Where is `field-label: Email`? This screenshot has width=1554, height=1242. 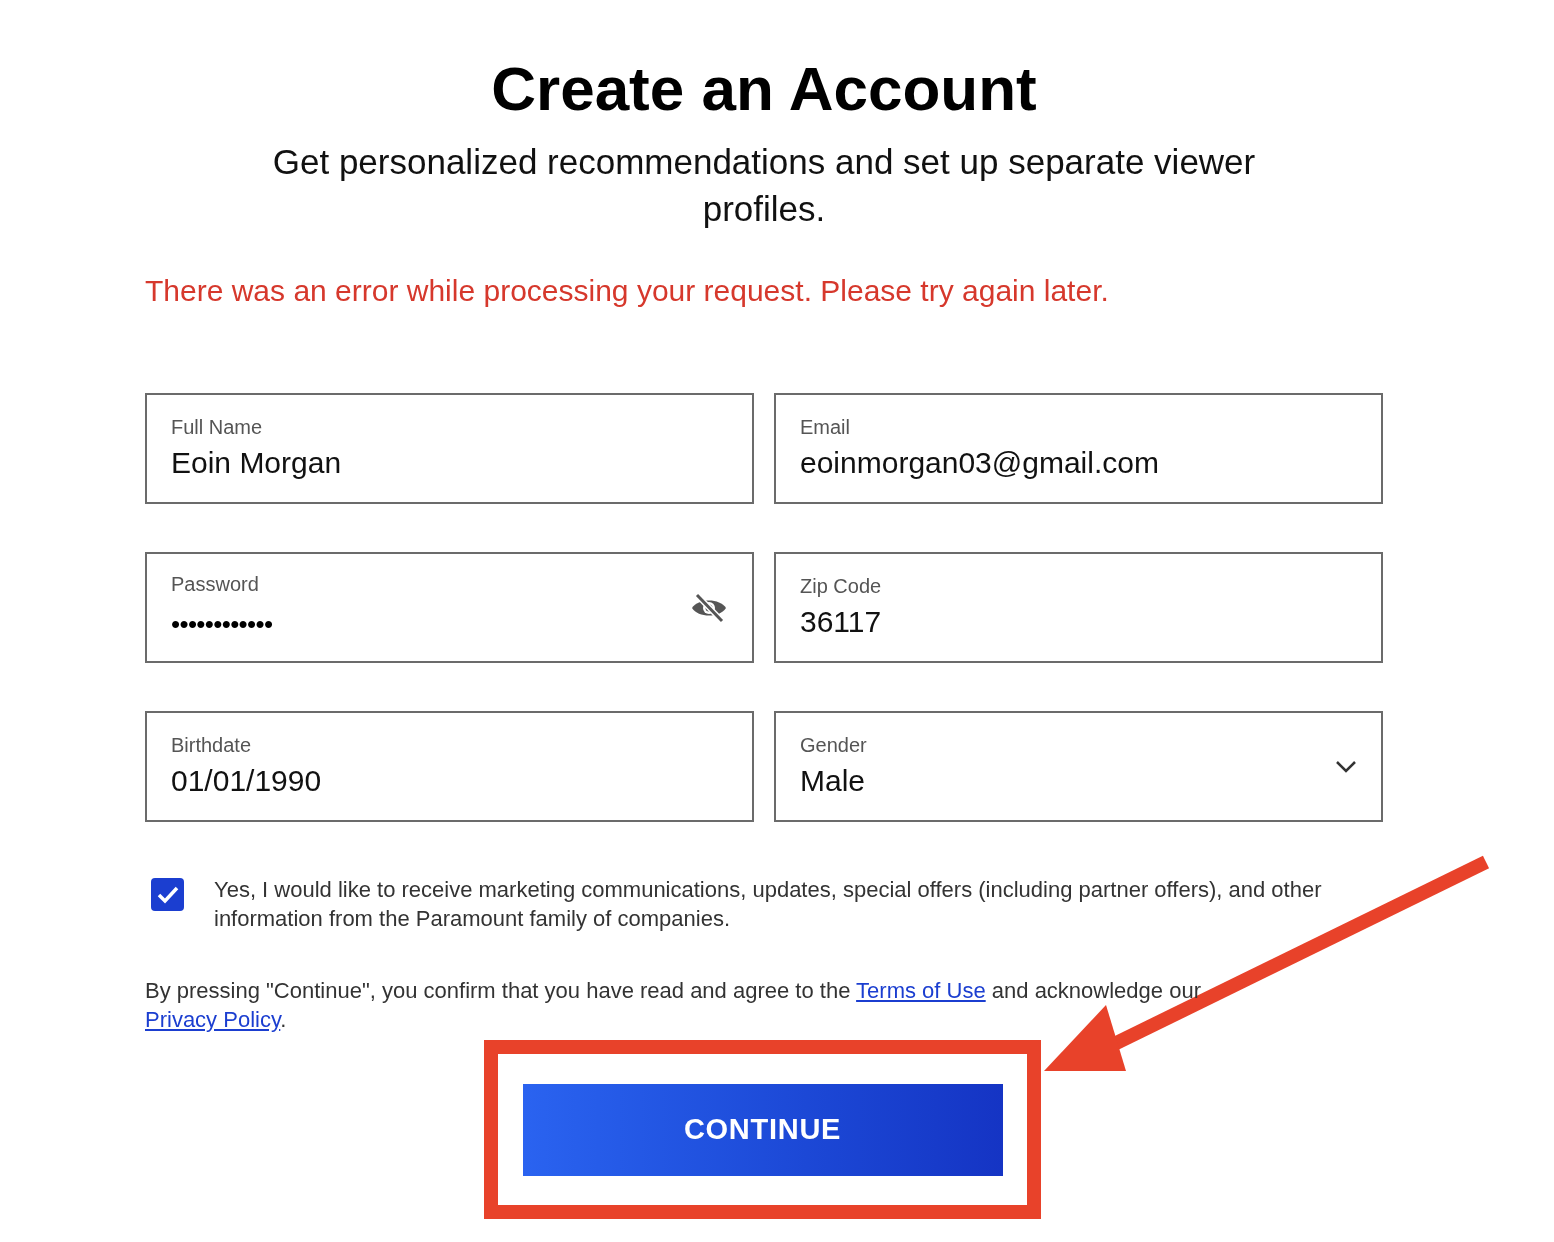 field-label: Email is located at coordinates (825, 428).